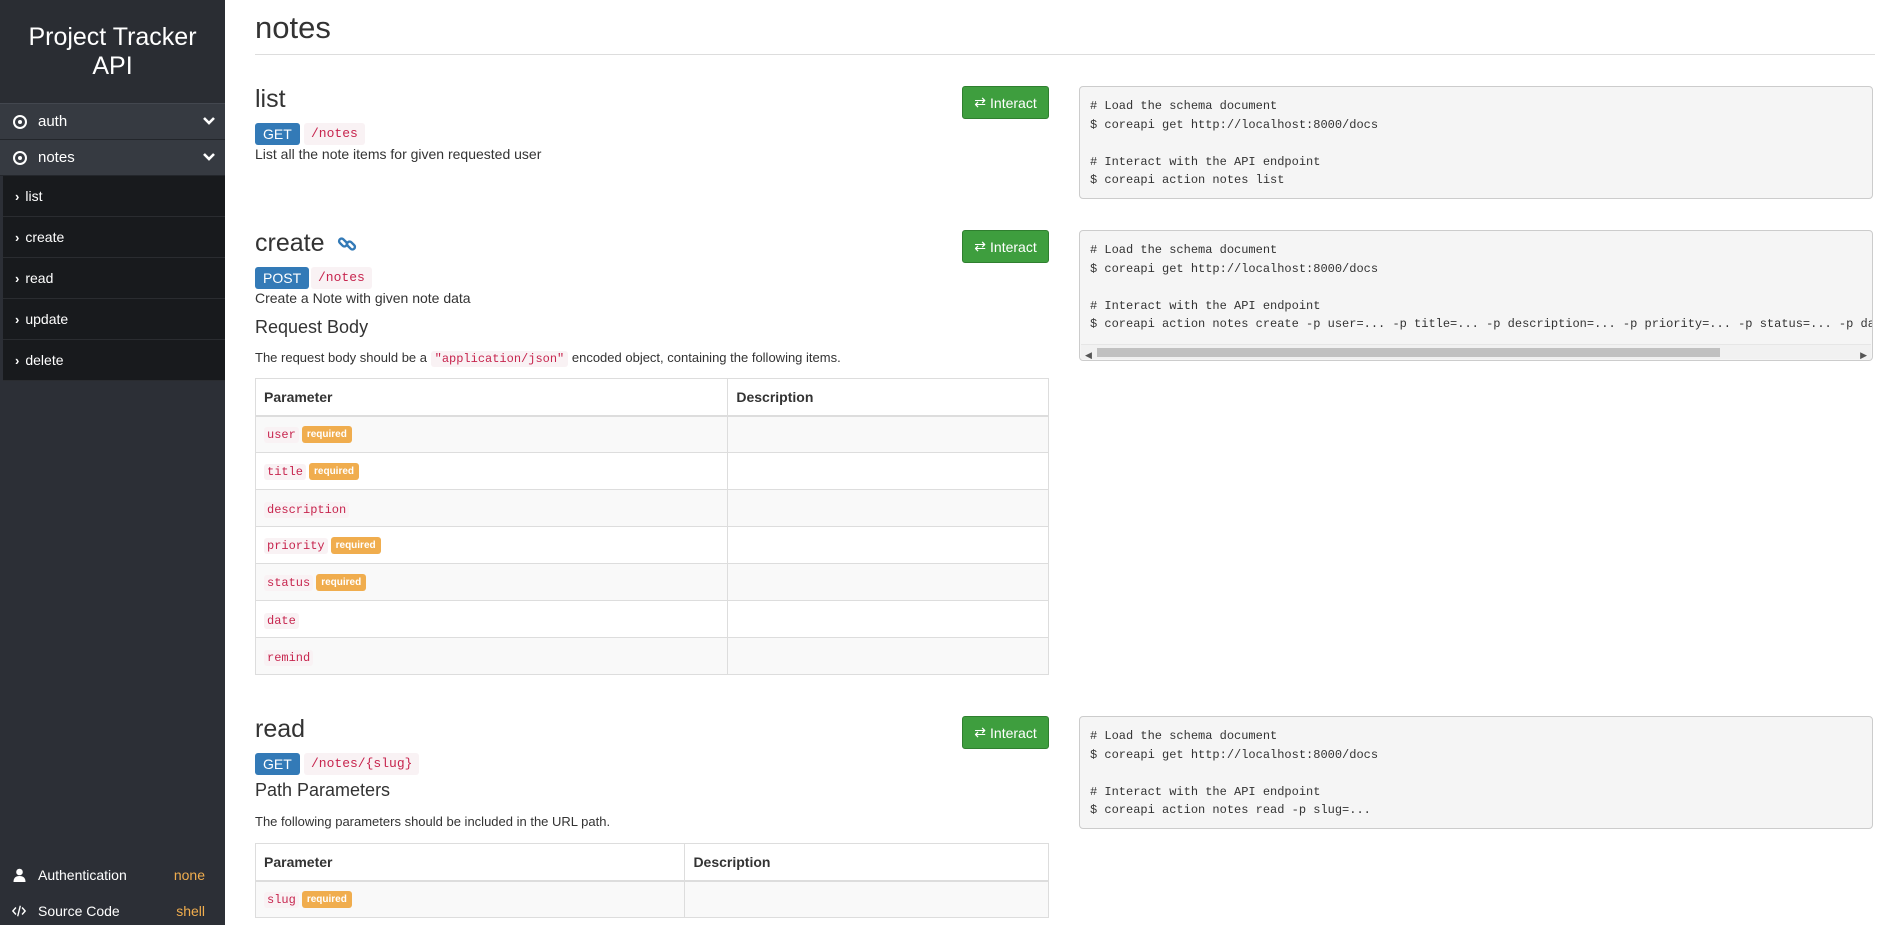 The height and width of the screenshot is (925, 1900). I want to click on endpoint-description: Create a Note with given note data, so click(363, 298).